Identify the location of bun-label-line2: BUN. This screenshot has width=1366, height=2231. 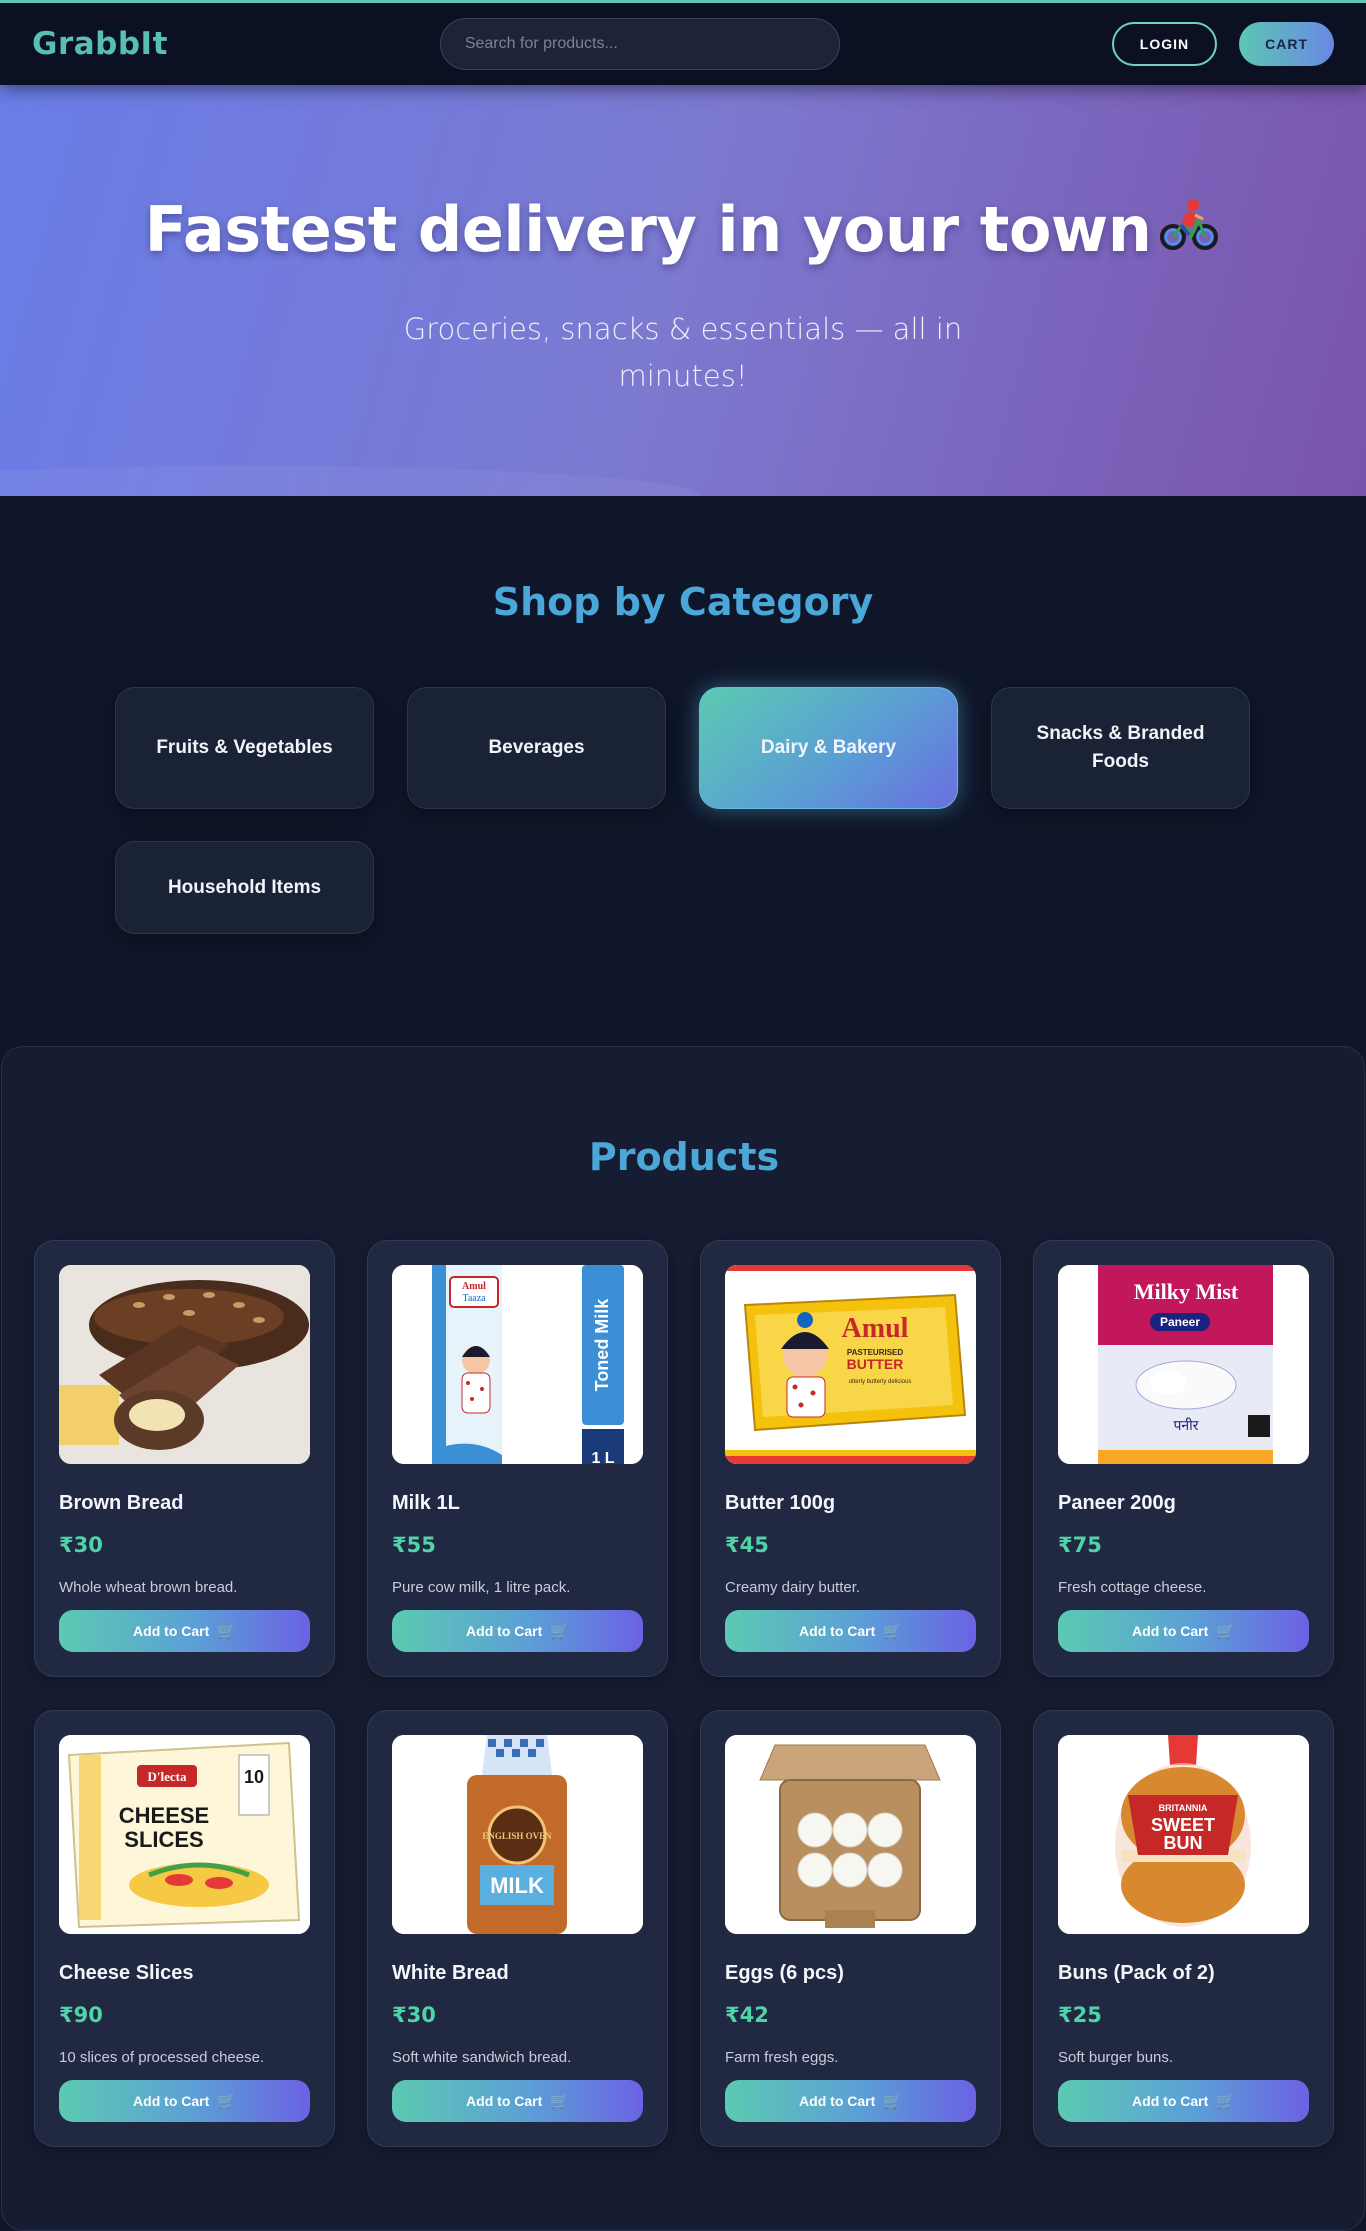
(1183, 1843).